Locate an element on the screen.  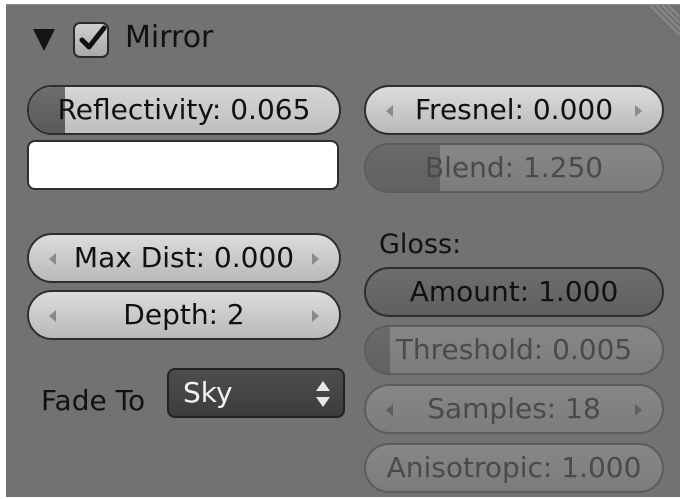
gloss-threshold-slider: Threshold: 0.005 is located at coordinates (514, 350).